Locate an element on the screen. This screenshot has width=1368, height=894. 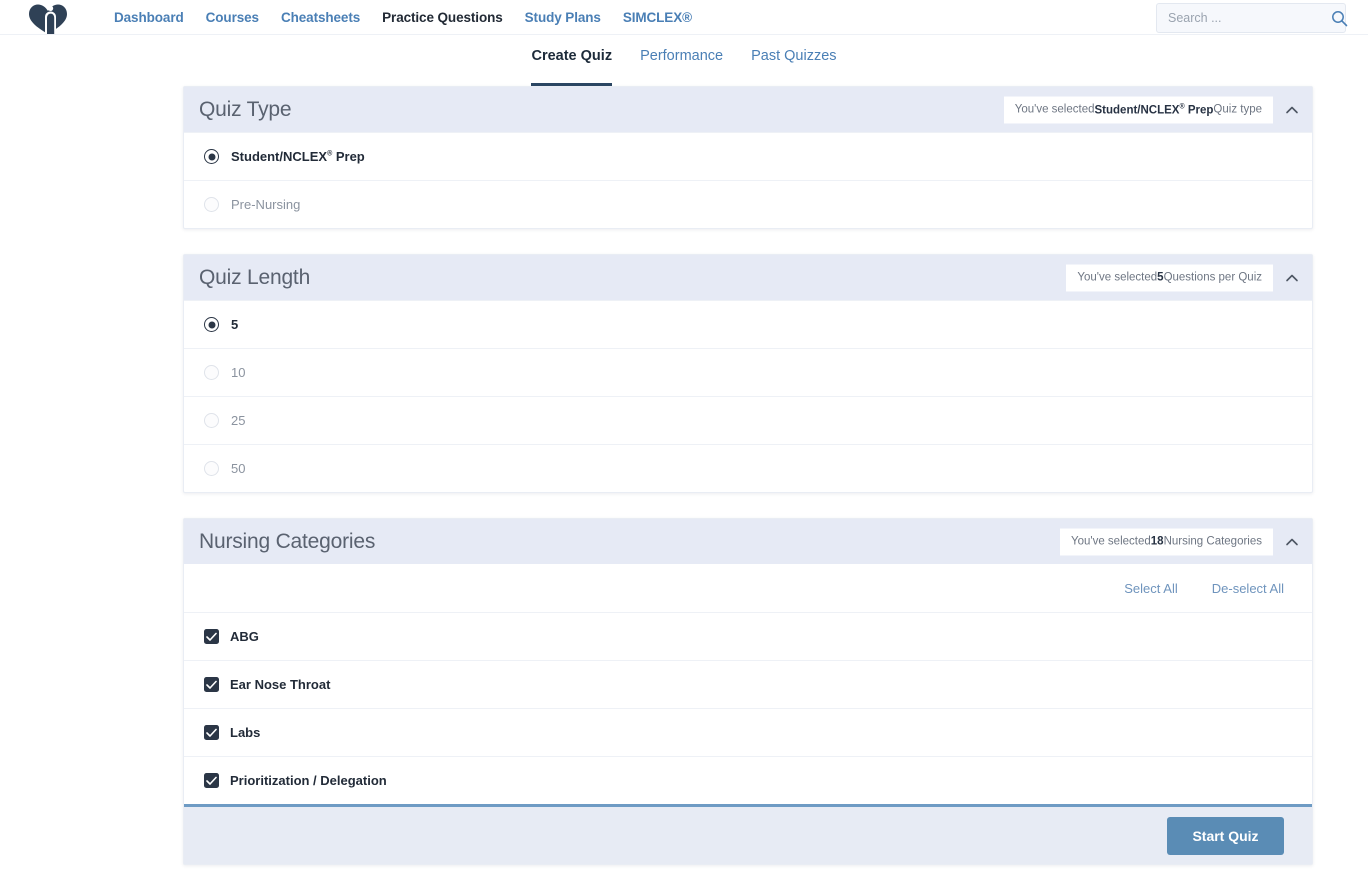
start-quiz-button: Start Quiz is located at coordinates (1225, 835).